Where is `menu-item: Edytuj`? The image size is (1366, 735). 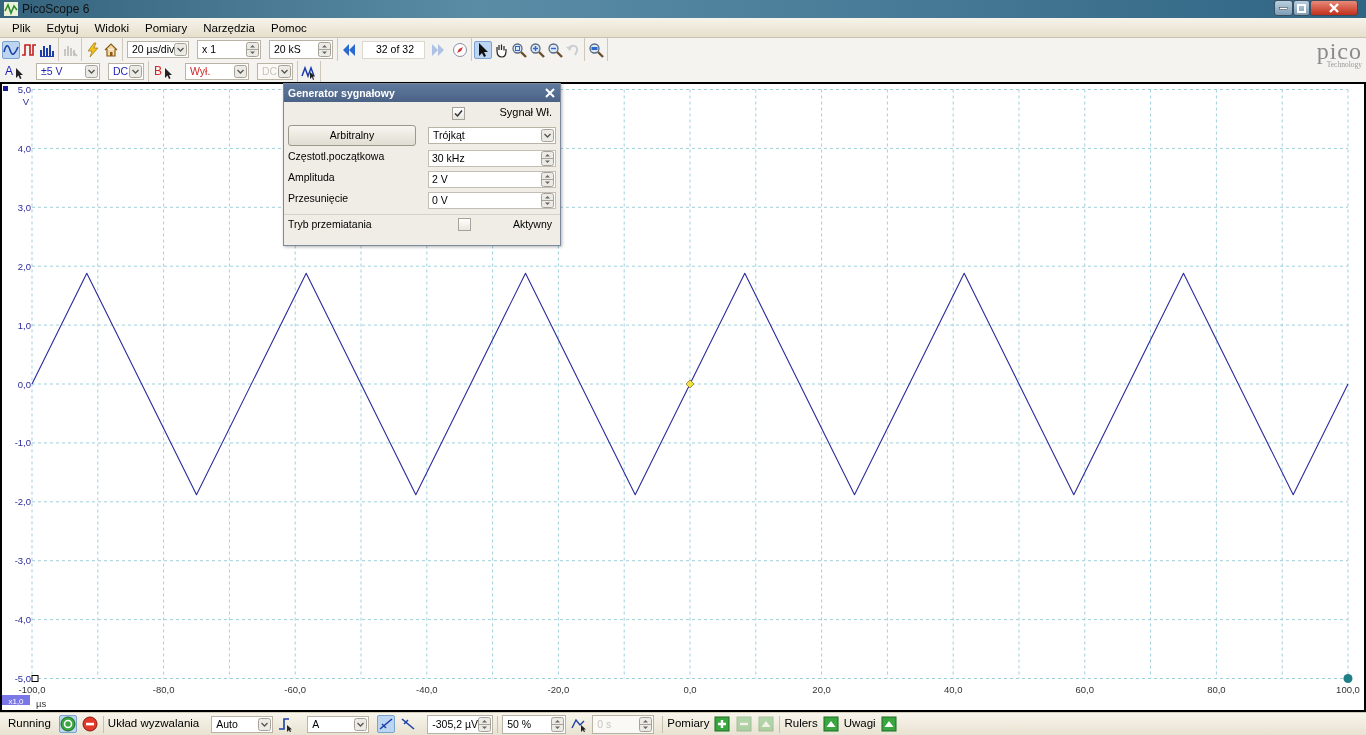 menu-item: Edytuj is located at coordinates (62, 27).